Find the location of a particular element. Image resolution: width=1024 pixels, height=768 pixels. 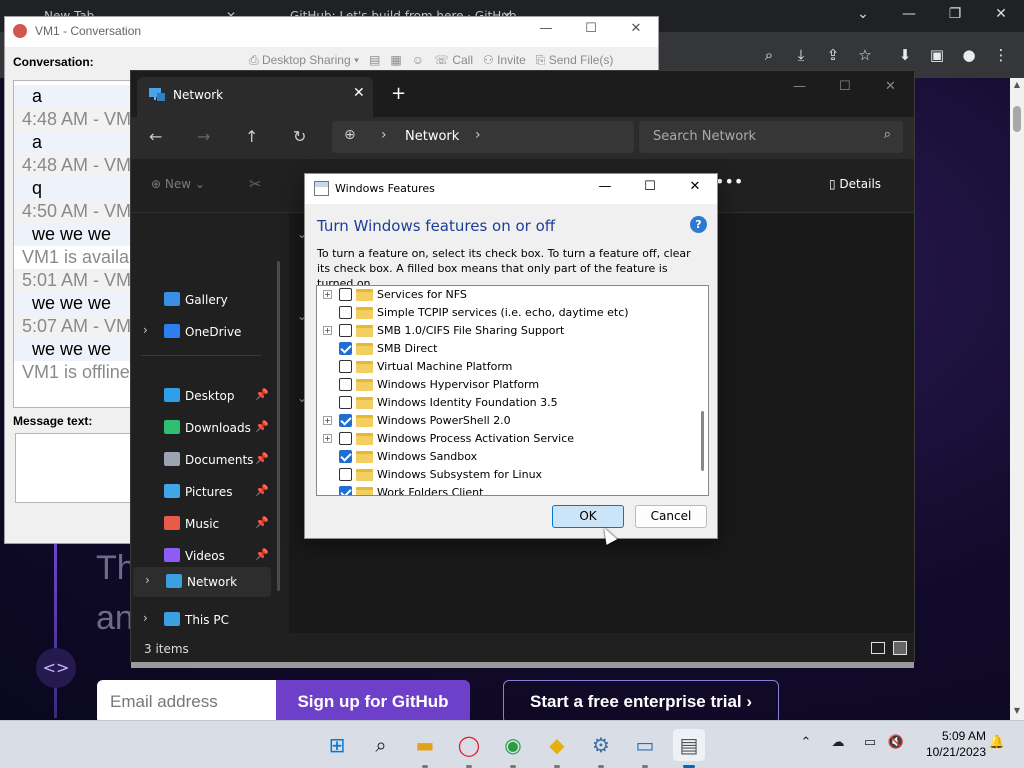

search-input: Search Network ⌕ is located at coordinates (771, 137).